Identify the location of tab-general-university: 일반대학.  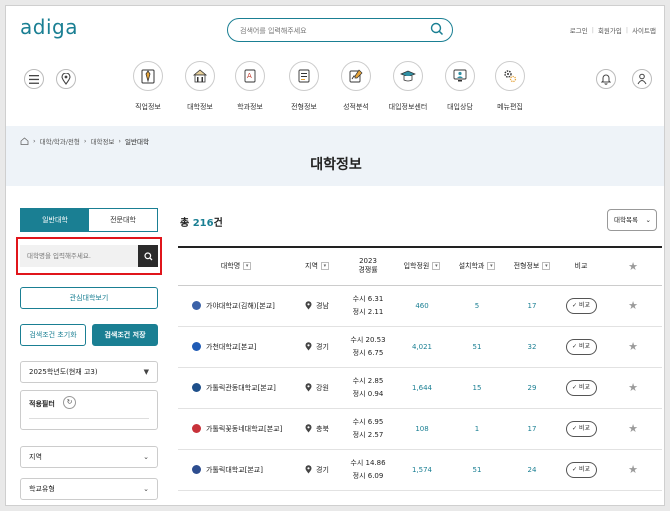
(55, 220).